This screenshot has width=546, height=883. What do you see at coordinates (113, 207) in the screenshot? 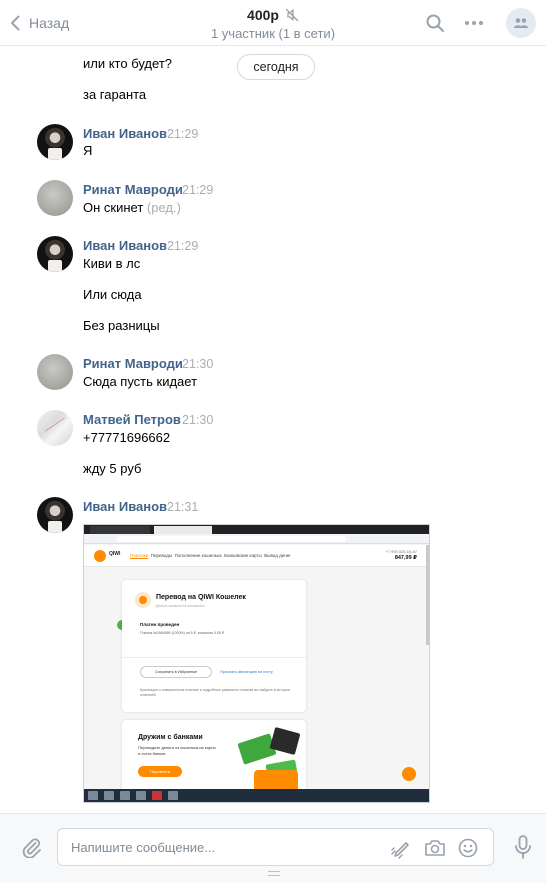
I see `message-text: Он скинет` at bounding box center [113, 207].